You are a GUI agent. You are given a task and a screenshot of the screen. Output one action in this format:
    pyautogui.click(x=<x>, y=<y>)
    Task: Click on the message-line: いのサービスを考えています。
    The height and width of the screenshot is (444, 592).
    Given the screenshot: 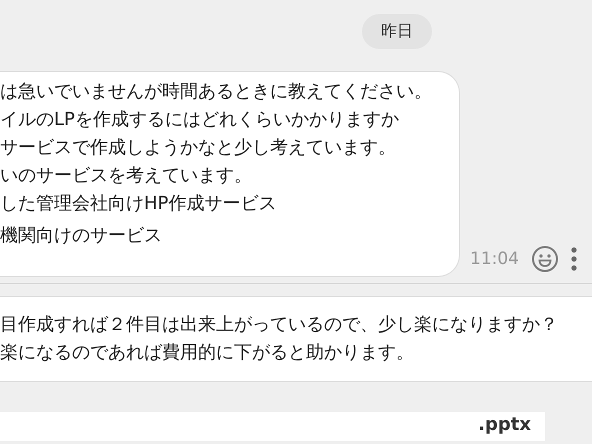 What is the action you would take?
    pyautogui.click(x=126, y=176)
    